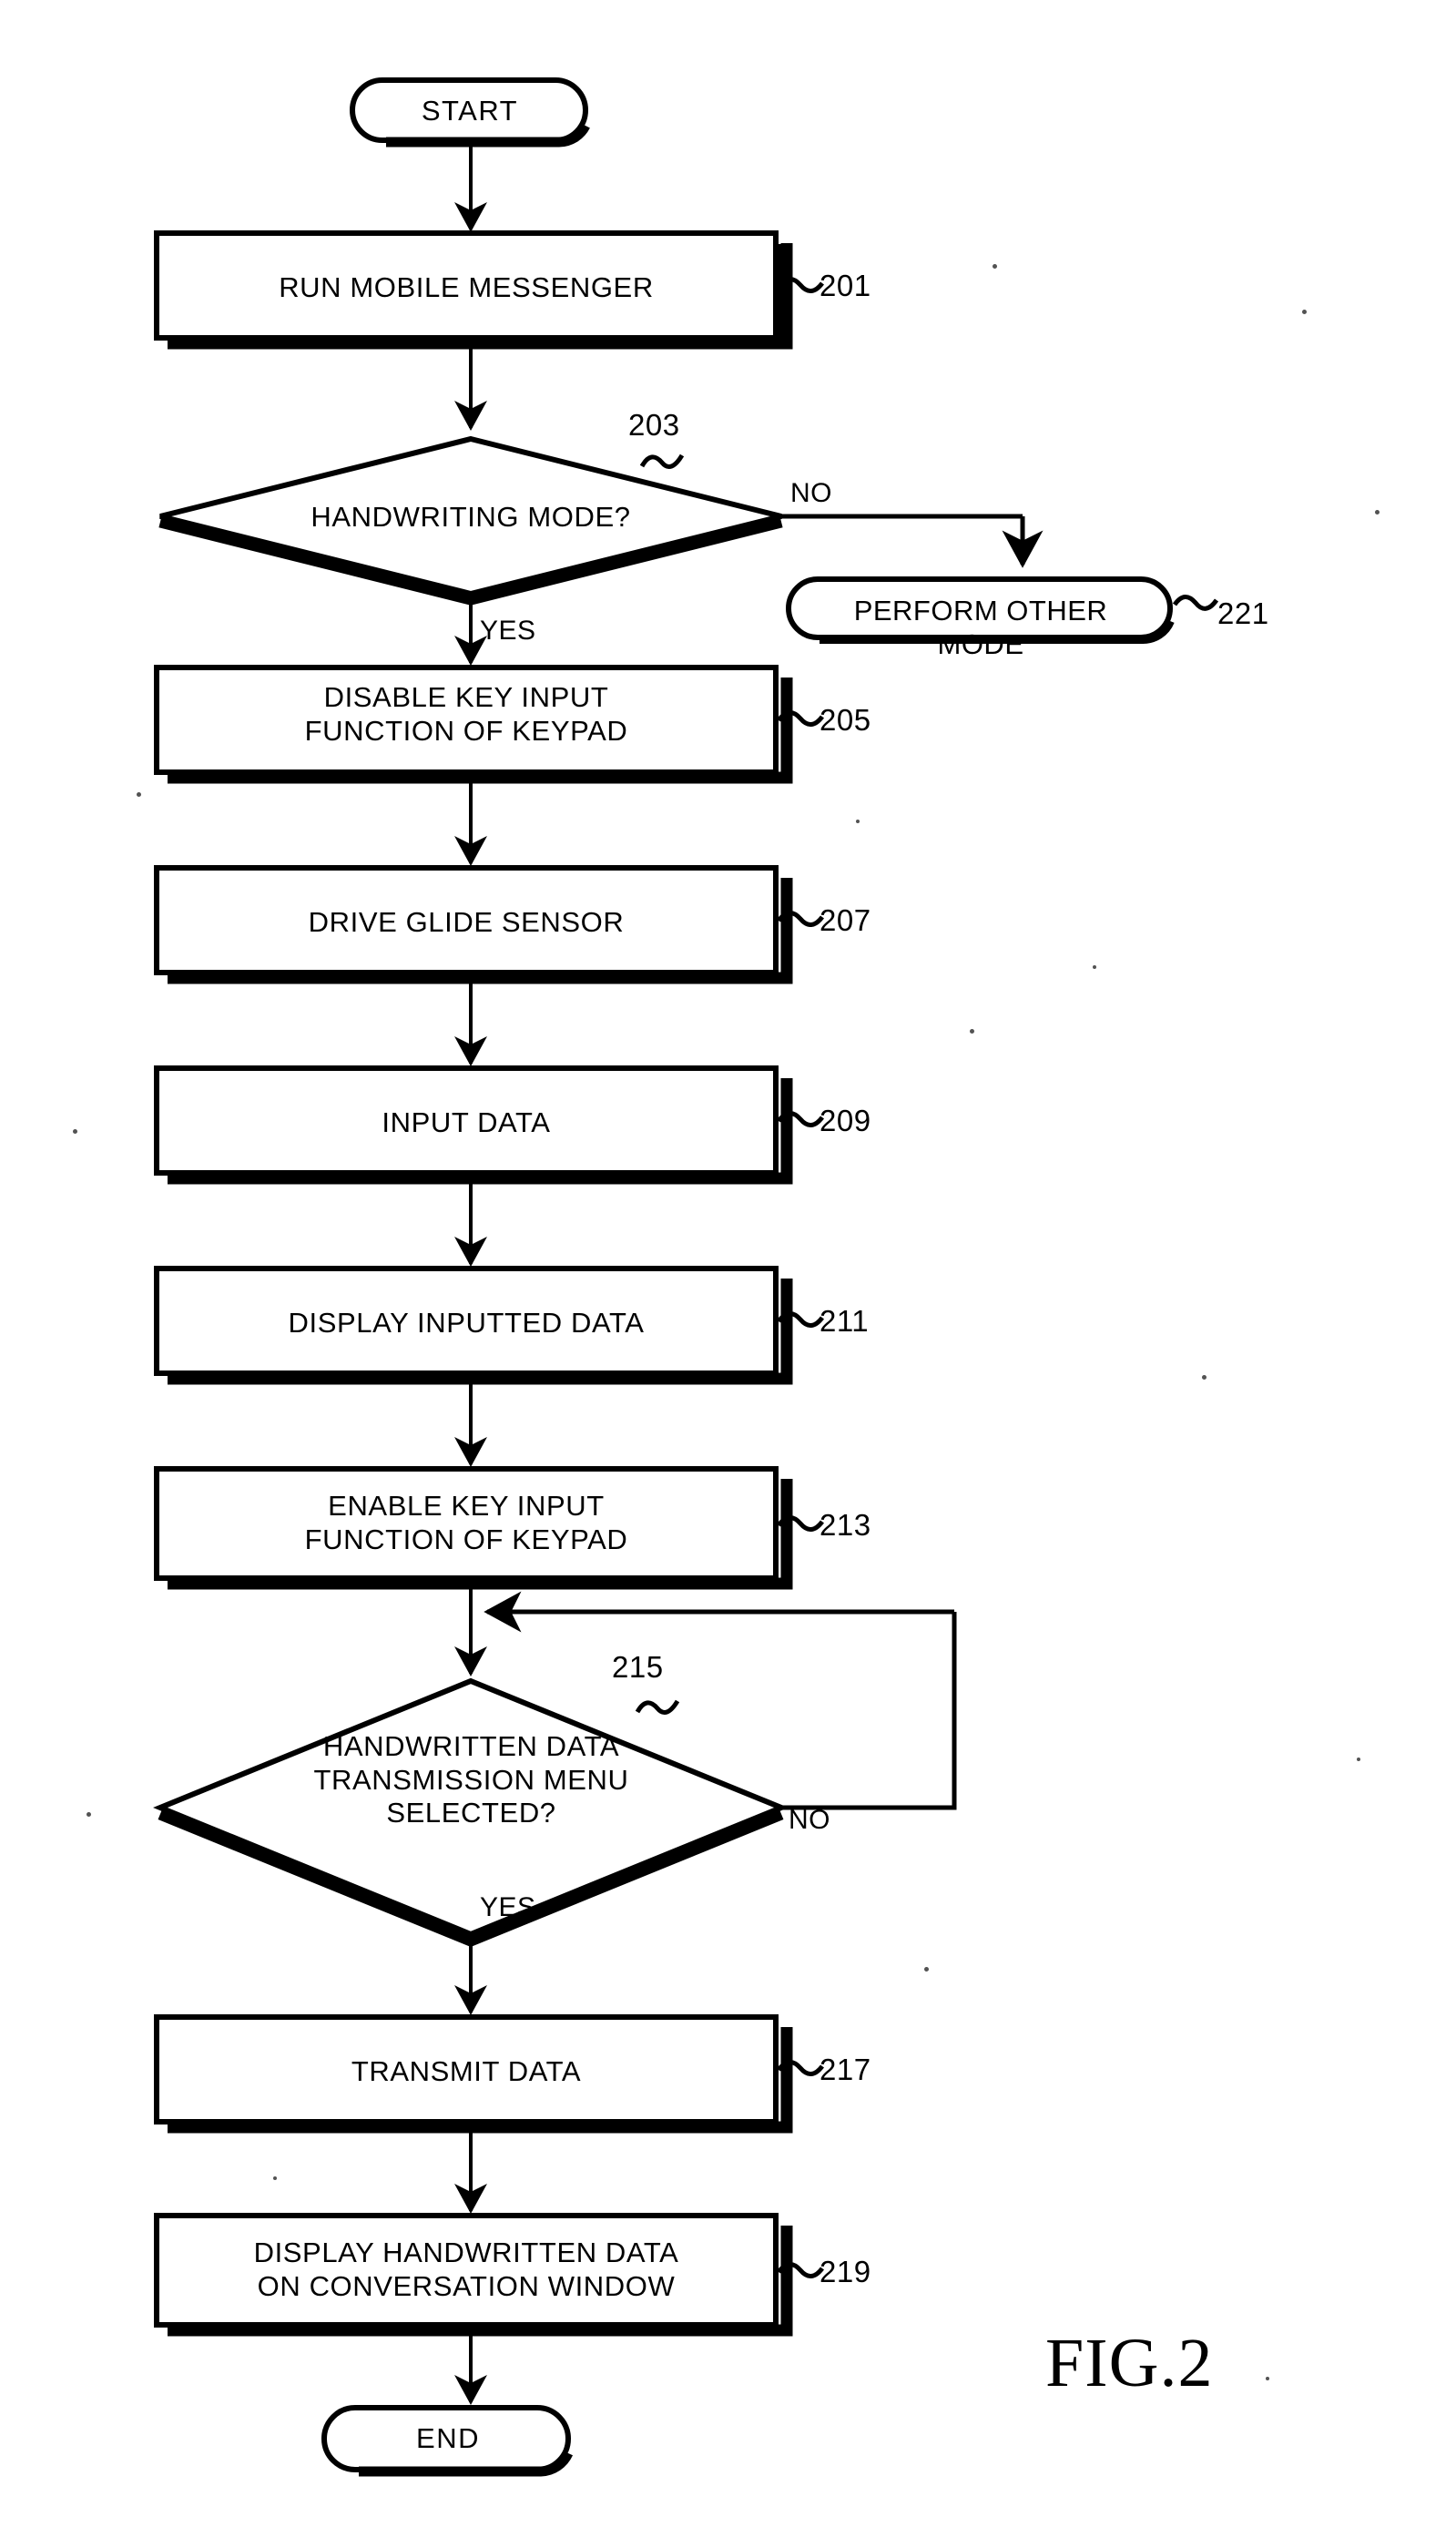  What do you see at coordinates (508, 631) in the screenshot?
I see `edge-label-yes-203: YES` at bounding box center [508, 631].